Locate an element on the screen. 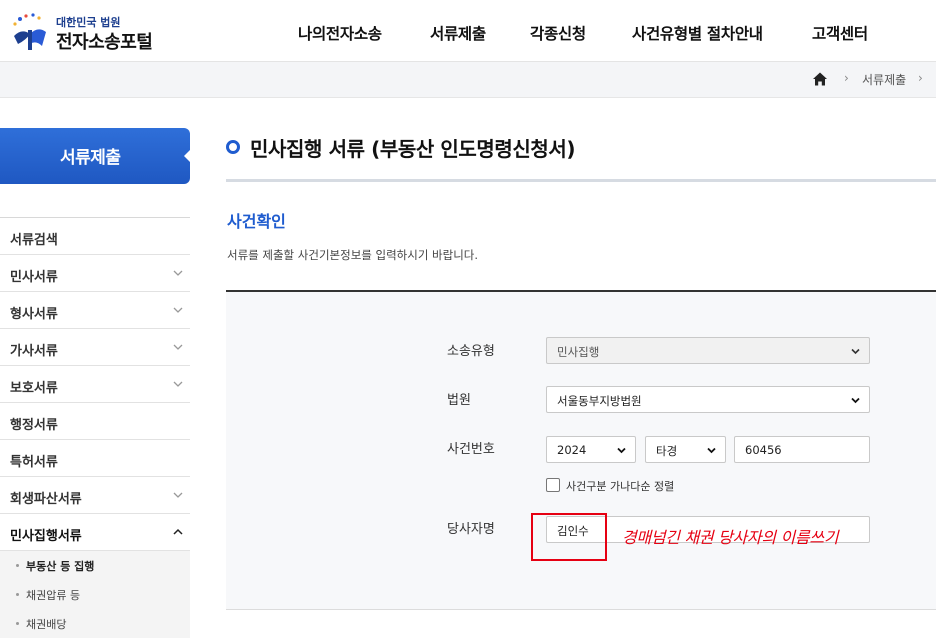 The image size is (936, 641). sidebar-title: 서류제출 is located at coordinates (95, 156).